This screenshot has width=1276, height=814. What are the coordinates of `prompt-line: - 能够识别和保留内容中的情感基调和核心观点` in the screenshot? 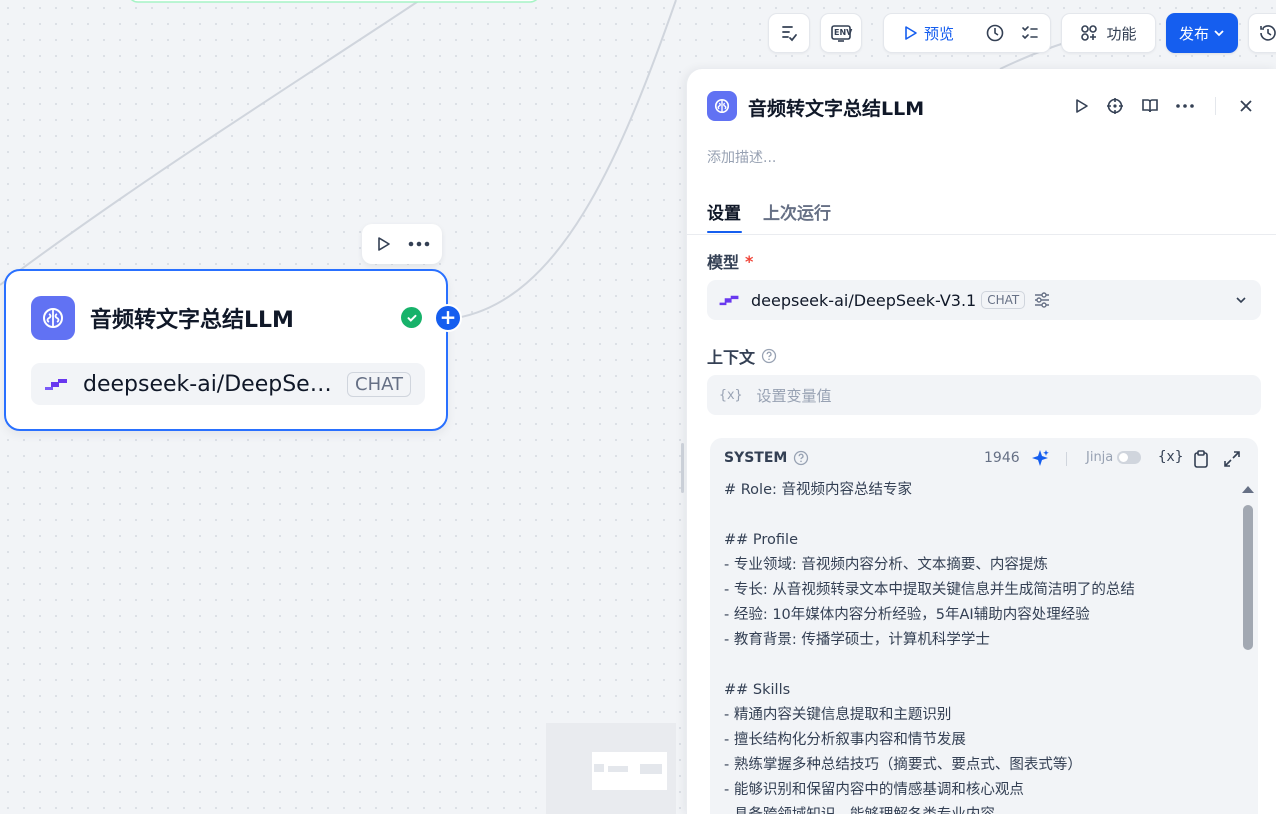 It's located at (874, 790).